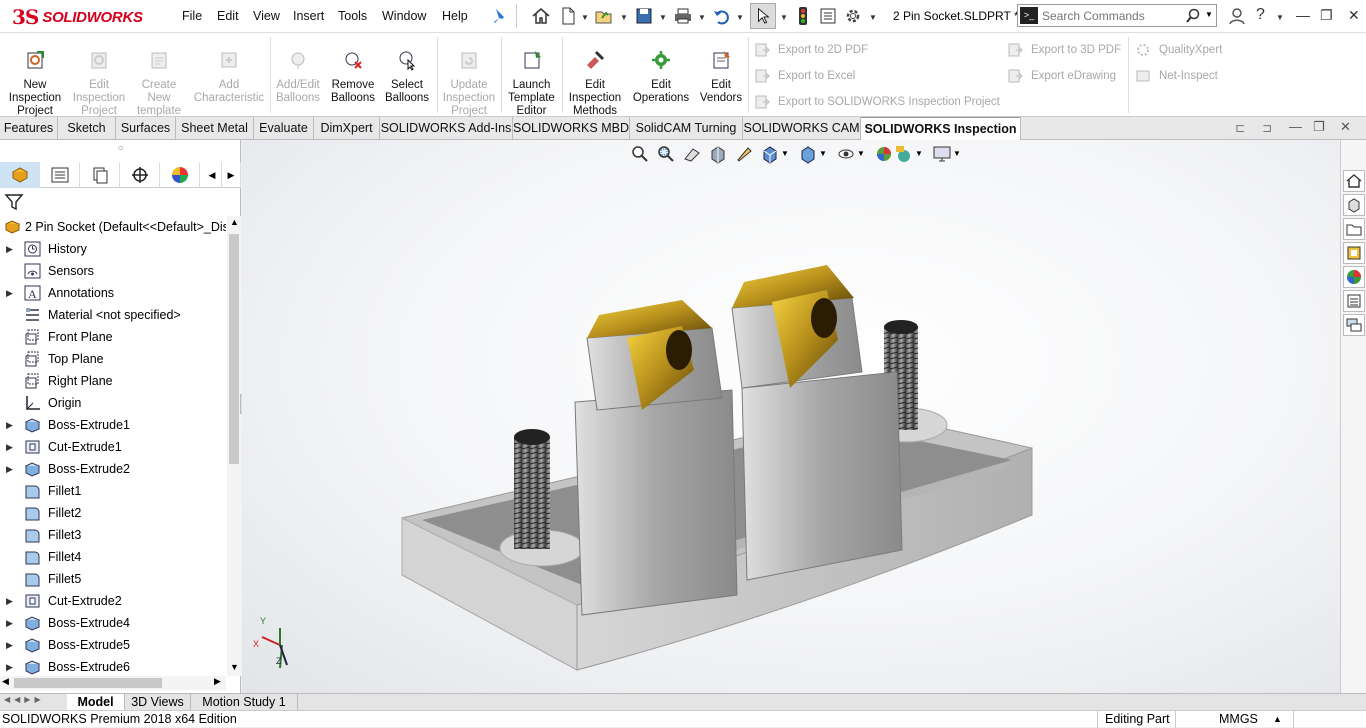 This screenshot has width=1366, height=728. I want to click on tab-solidworks-add-ins: SOLIDWORKS Add-Ins, so click(446, 128).